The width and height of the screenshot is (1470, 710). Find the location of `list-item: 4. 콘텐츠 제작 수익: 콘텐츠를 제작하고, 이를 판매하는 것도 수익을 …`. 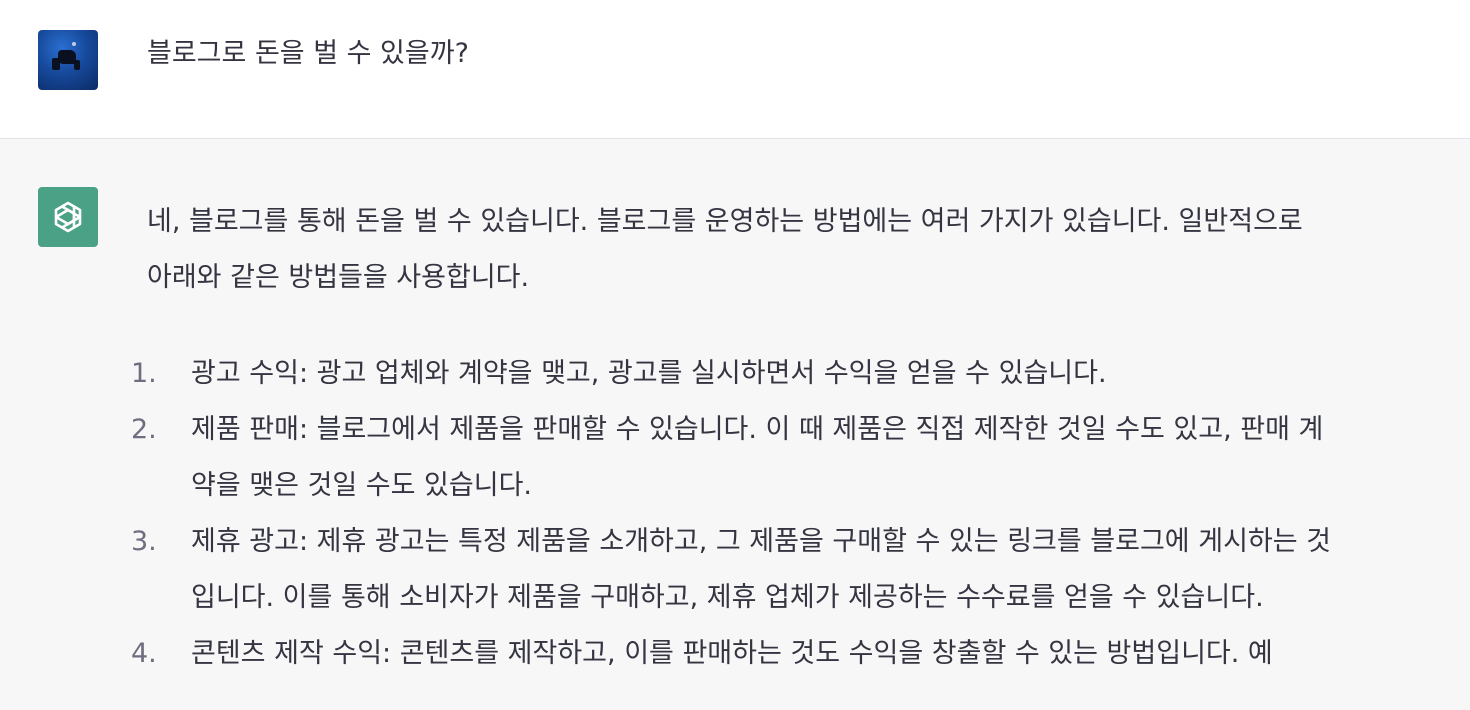

list-item: 4. 콘텐츠 제작 수익: 콘텐츠를 제작하고, 이를 판매하는 것도 수익을 … is located at coordinates (789, 654).